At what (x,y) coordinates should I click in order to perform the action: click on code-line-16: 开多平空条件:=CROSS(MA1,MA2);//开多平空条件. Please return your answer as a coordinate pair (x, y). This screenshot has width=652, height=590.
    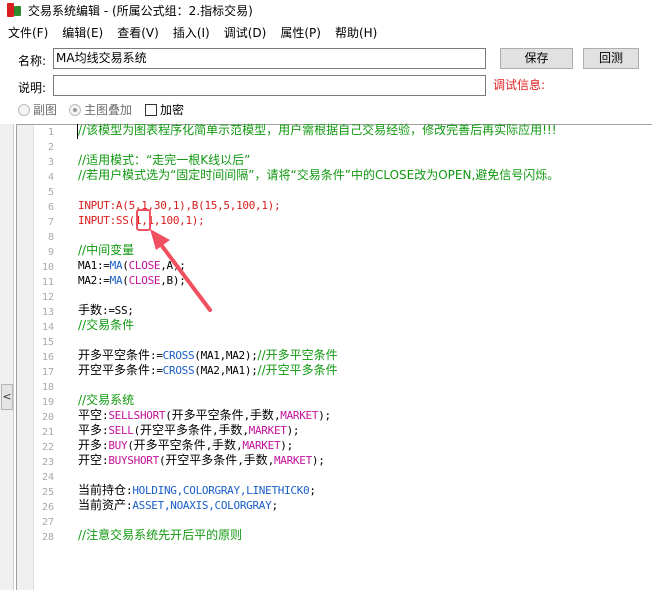
    Looking at the image, I should click on (365, 355).